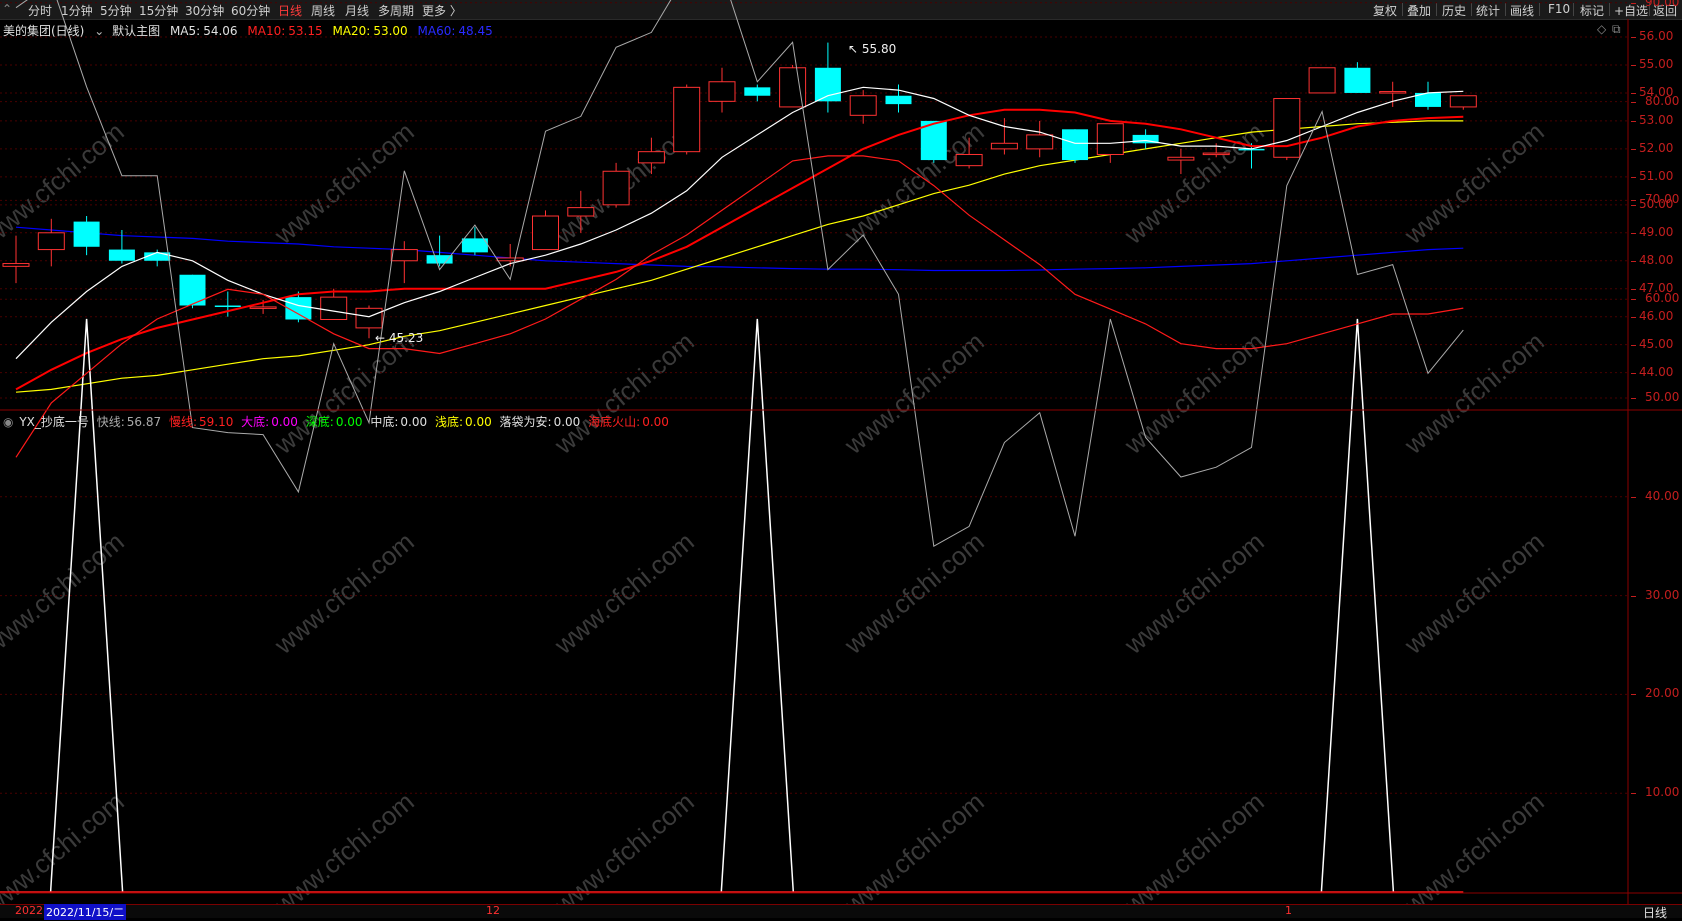  What do you see at coordinates (384, 422) in the screenshot?
I see `zhongdi-label: 中底:` at bounding box center [384, 422].